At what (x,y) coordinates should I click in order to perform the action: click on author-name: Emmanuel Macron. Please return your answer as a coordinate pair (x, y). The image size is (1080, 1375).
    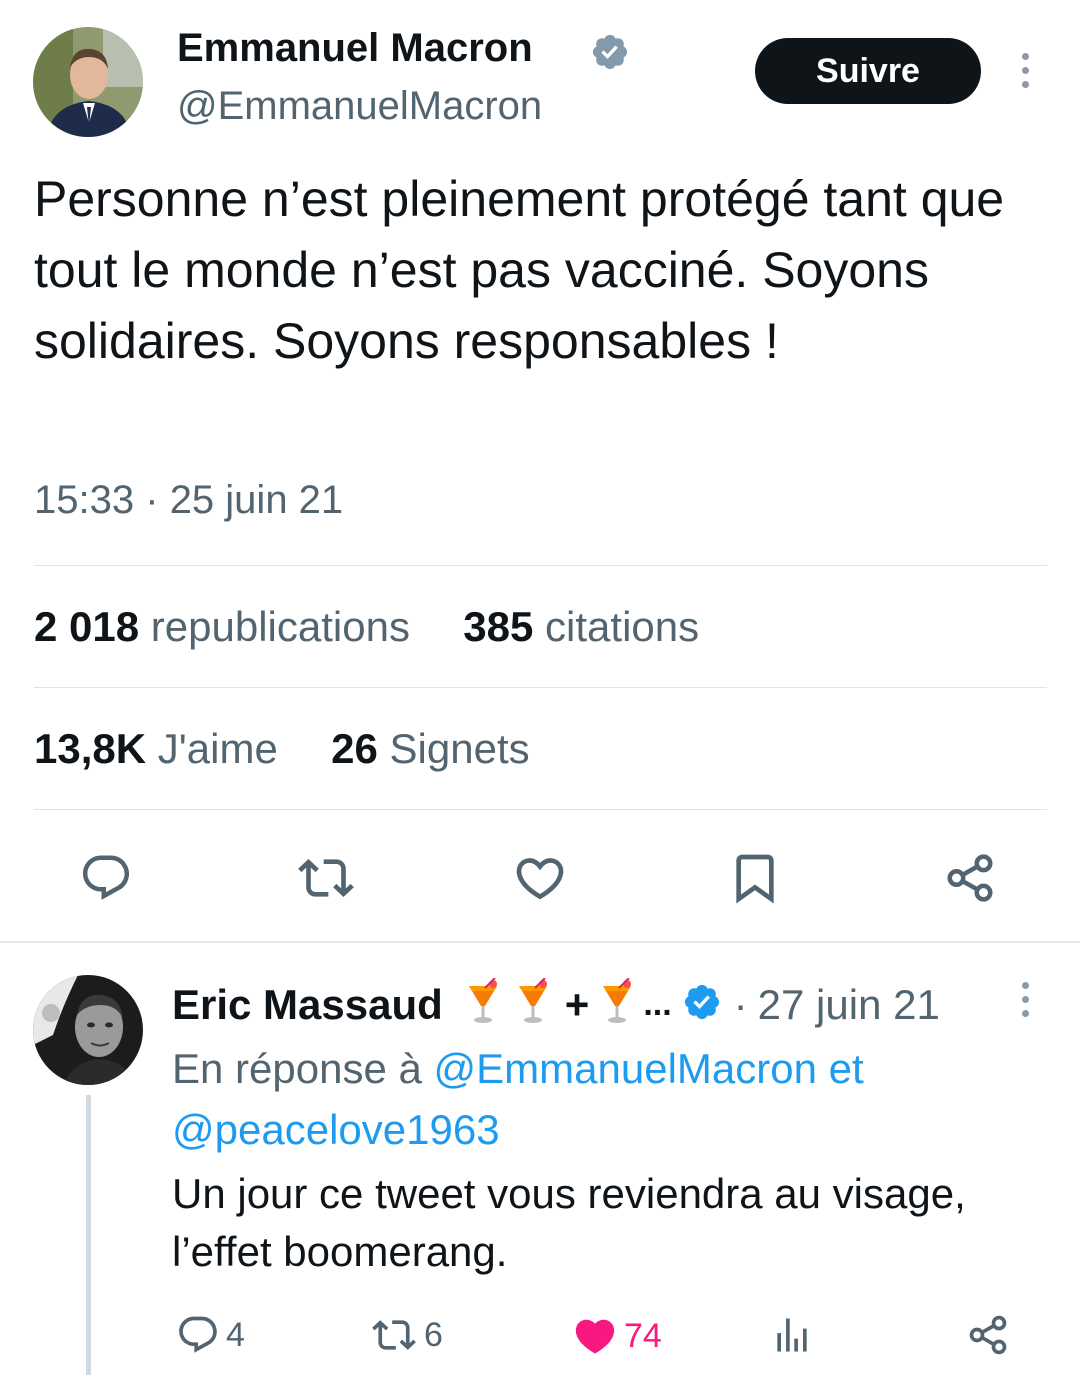
    Looking at the image, I should click on (355, 48).